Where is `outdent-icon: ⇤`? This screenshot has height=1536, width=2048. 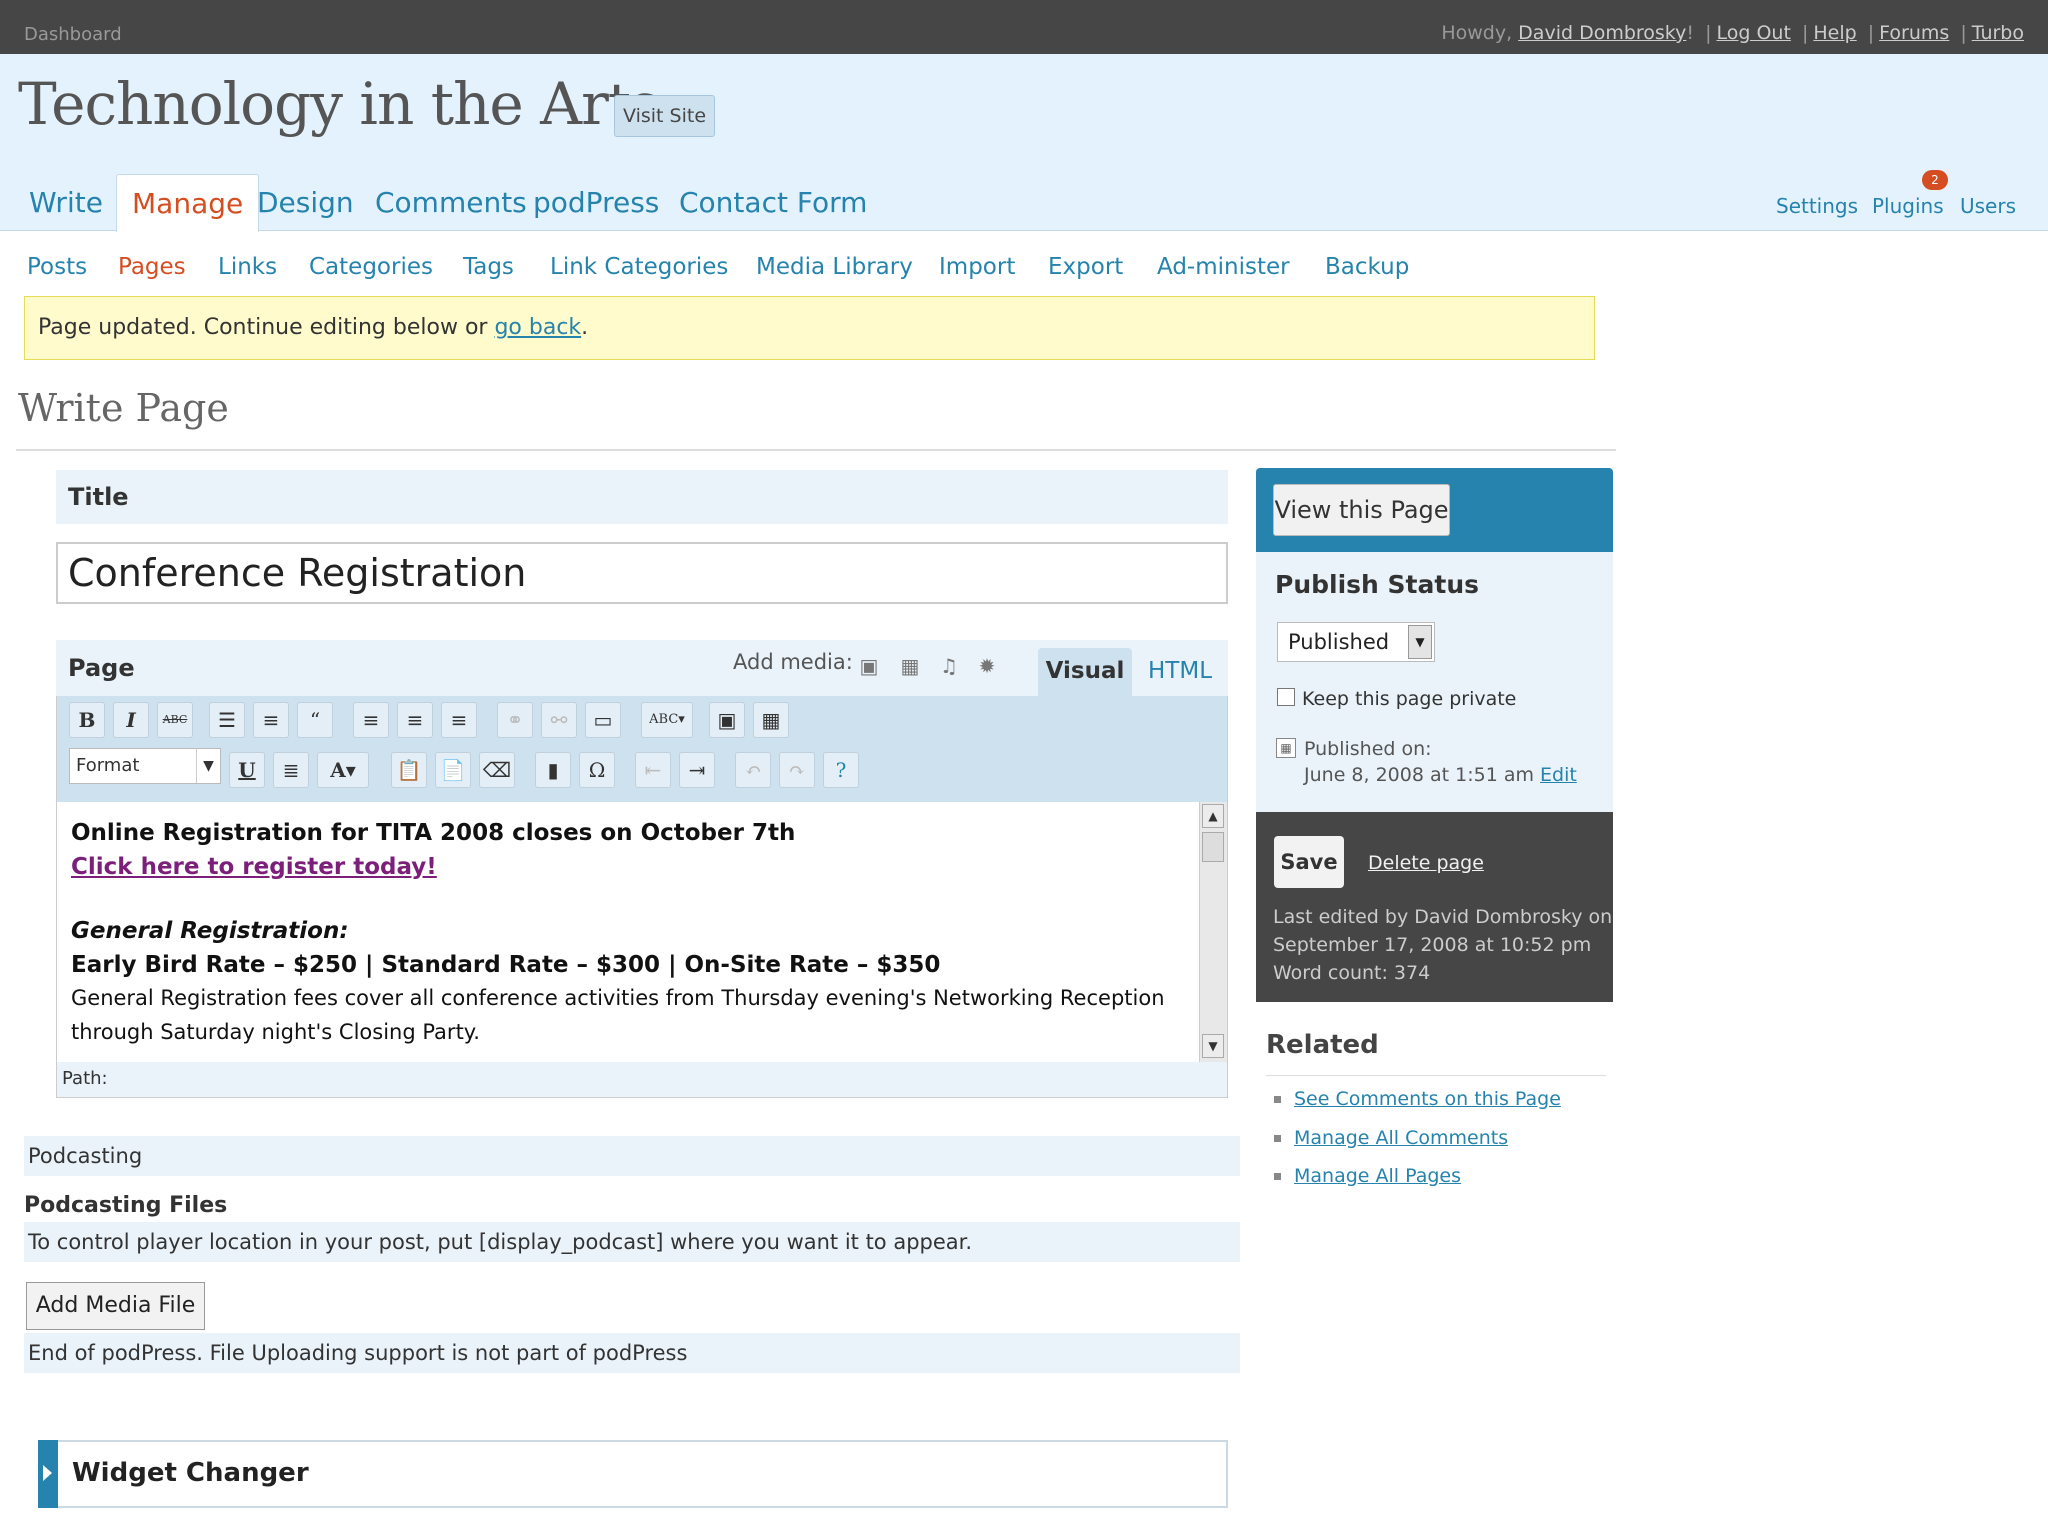 outdent-icon: ⇤ is located at coordinates (653, 770).